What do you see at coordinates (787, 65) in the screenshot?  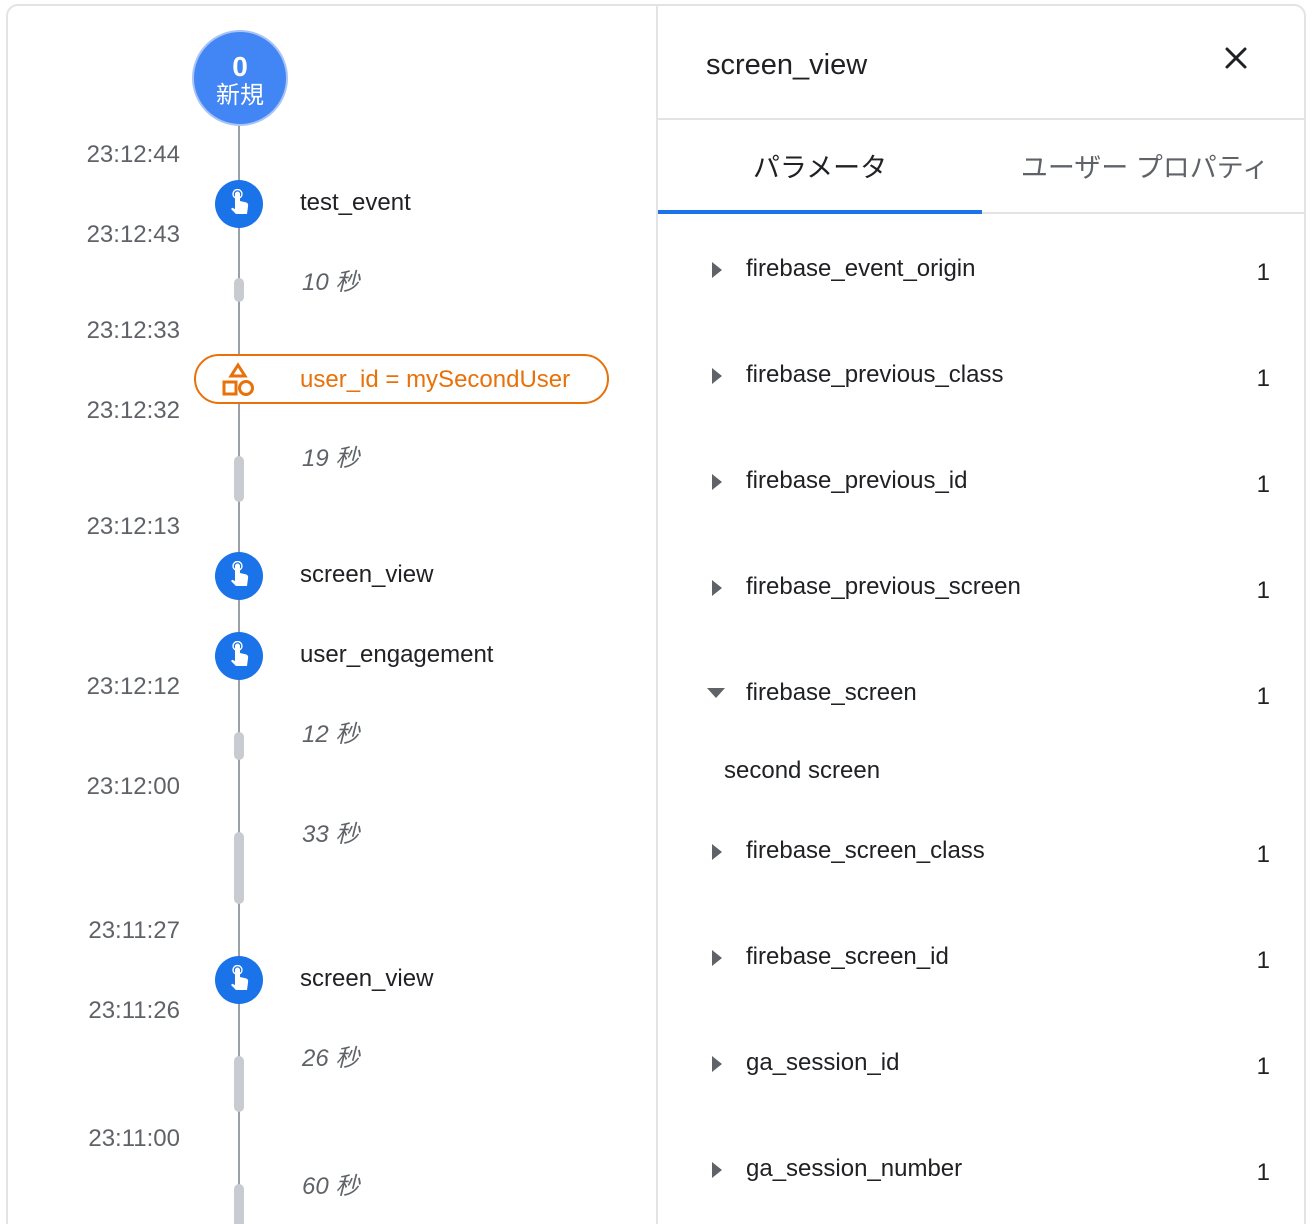 I see `panel-title: screen_view` at bounding box center [787, 65].